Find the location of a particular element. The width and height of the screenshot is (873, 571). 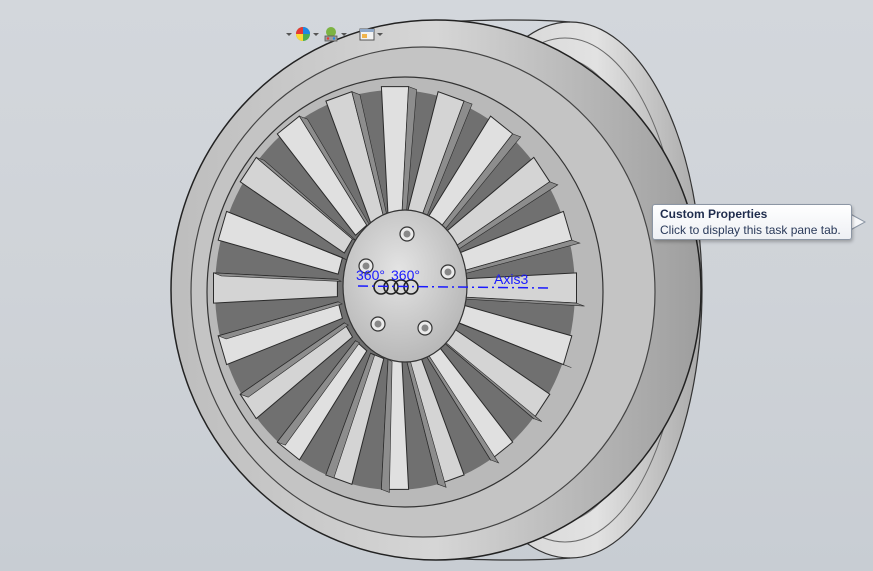

tooltip-title: Custom Properties is located at coordinates (714, 214).